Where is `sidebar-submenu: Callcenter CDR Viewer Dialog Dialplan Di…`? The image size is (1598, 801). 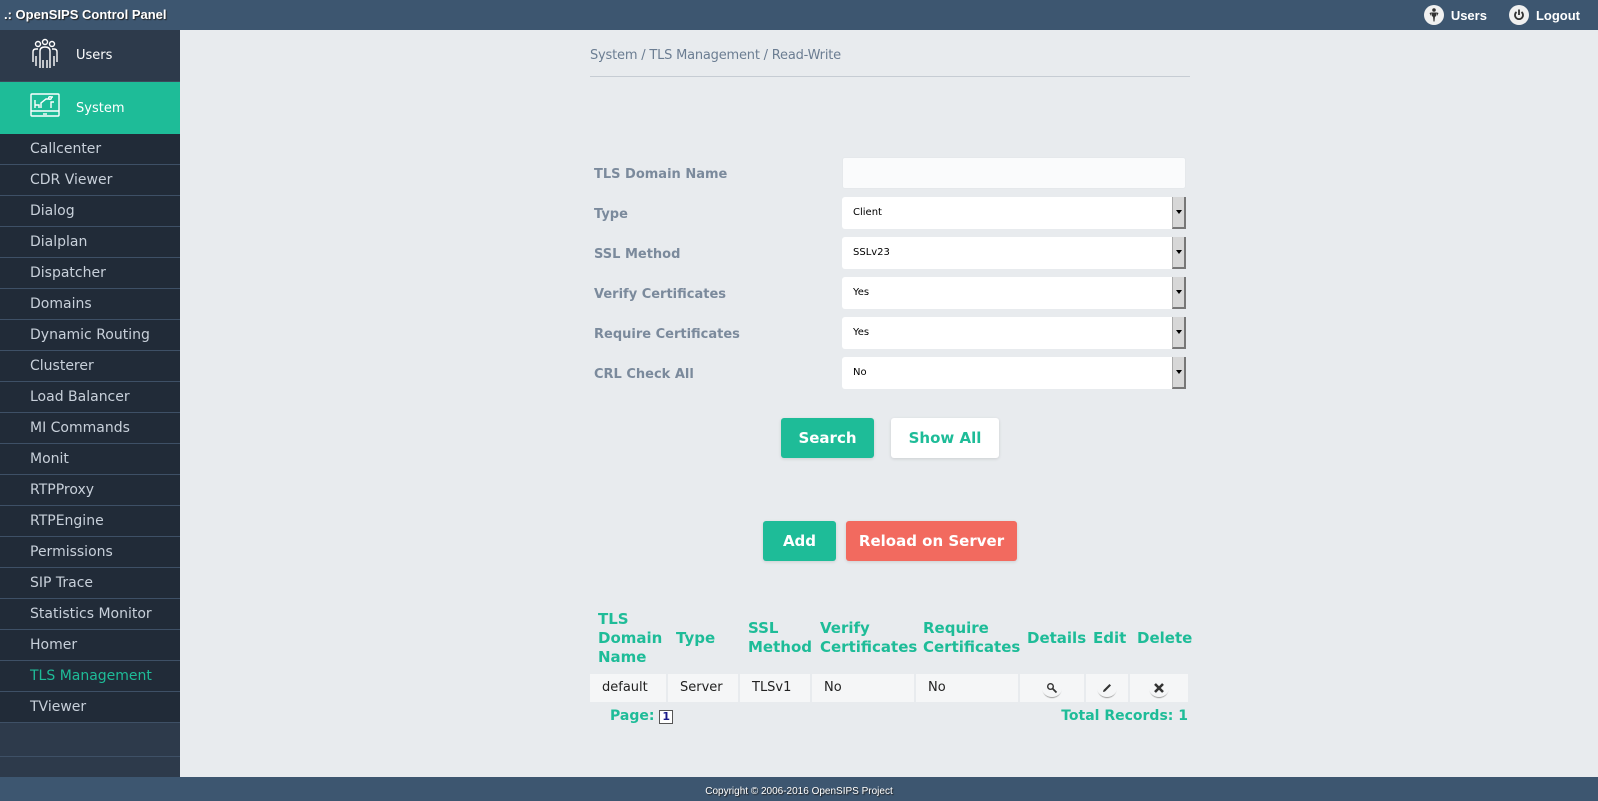
sidebar-submenu: Callcenter CDR Viewer Dialog Dialplan Di… is located at coordinates (90, 428).